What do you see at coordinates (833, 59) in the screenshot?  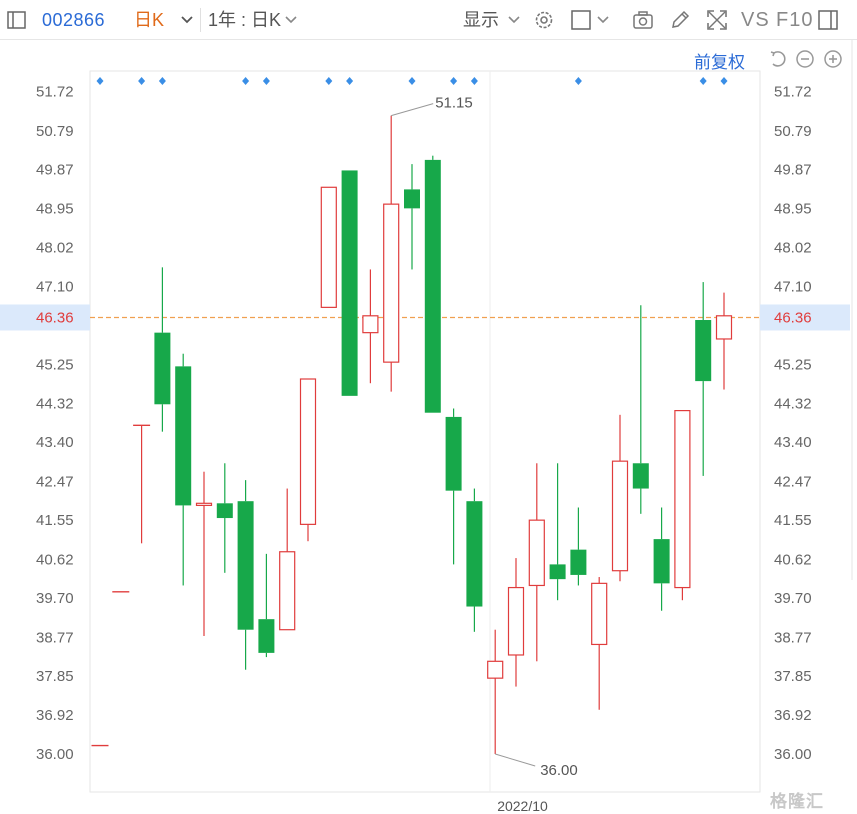 I see `zoom-in-icon` at bounding box center [833, 59].